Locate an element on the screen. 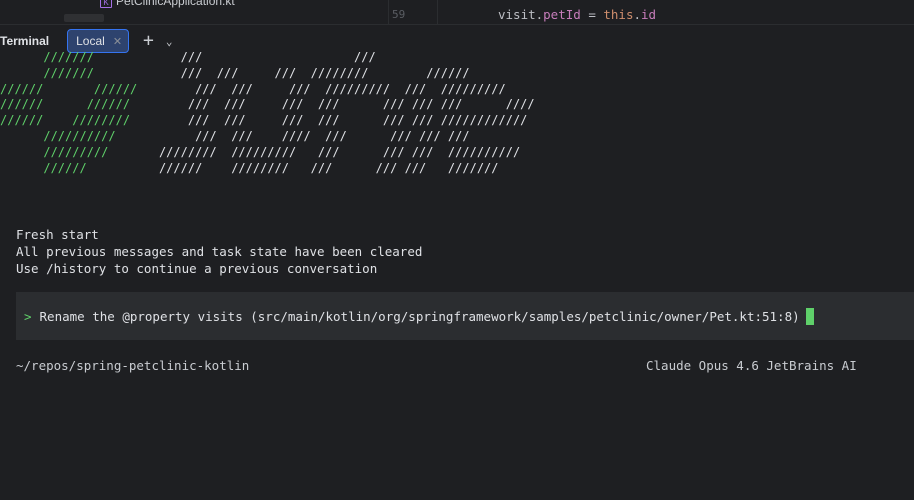  banner-row: /////// /// /// /// //////// ////// is located at coordinates (267, 74).